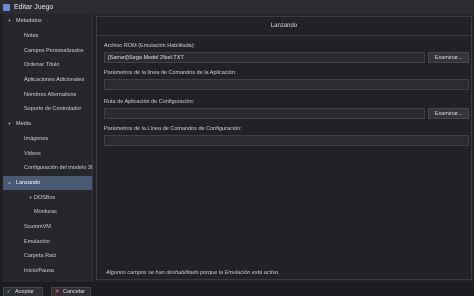  What do you see at coordinates (47, 124) in the screenshot?
I see `sidebar-item-7: ▾ Media` at bounding box center [47, 124].